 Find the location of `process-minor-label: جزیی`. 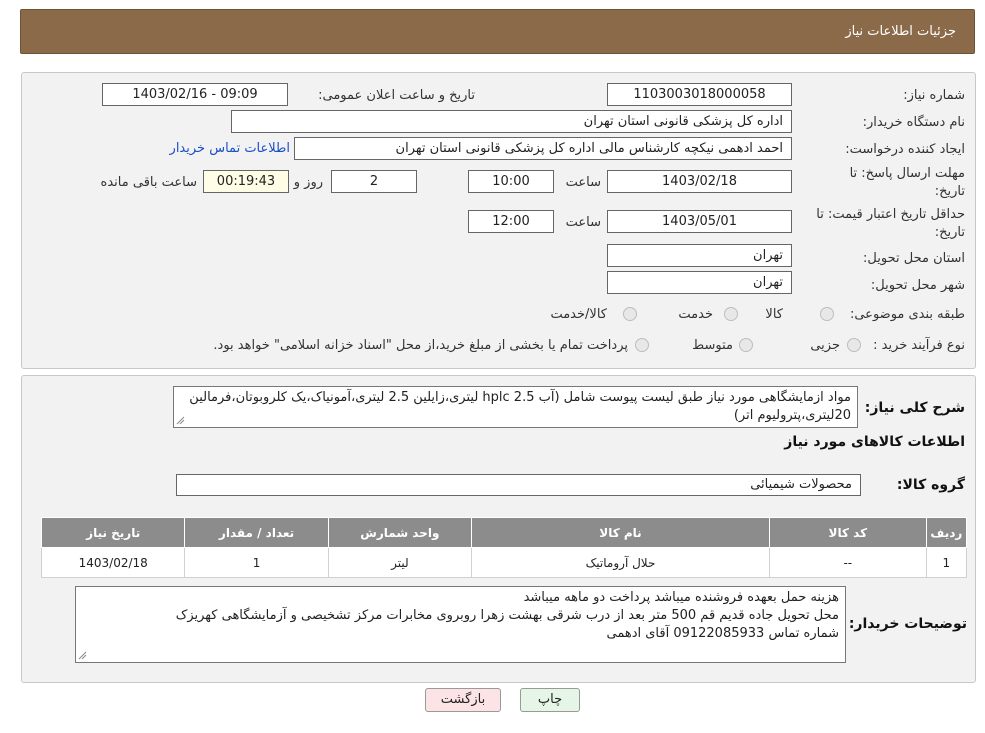

process-minor-label: جزیی is located at coordinates (825, 345).